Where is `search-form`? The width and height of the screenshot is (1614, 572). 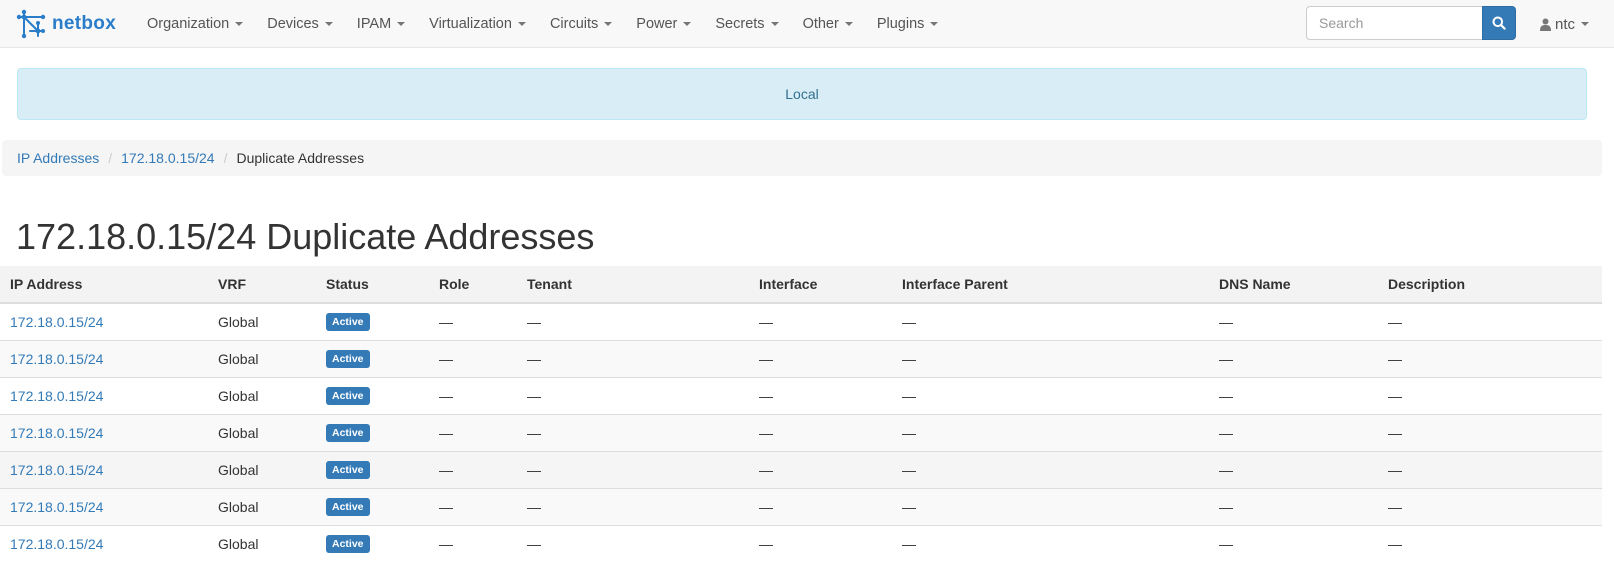 search-form is located at coordinates (1411, 23).